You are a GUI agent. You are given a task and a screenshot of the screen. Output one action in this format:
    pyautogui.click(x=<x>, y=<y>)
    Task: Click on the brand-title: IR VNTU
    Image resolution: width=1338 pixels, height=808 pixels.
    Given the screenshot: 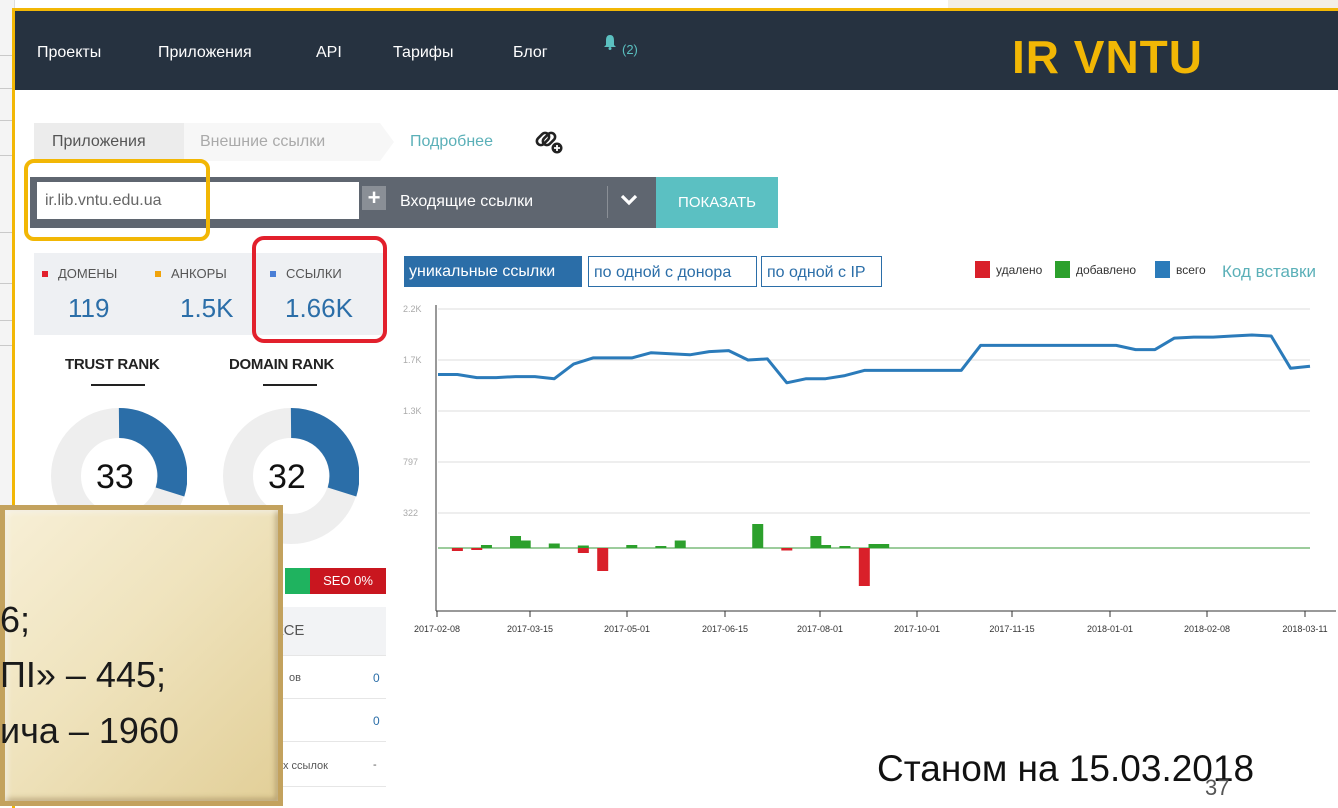 What is the action you would take?
    pyautogui.click(x=1107, y=57)
    